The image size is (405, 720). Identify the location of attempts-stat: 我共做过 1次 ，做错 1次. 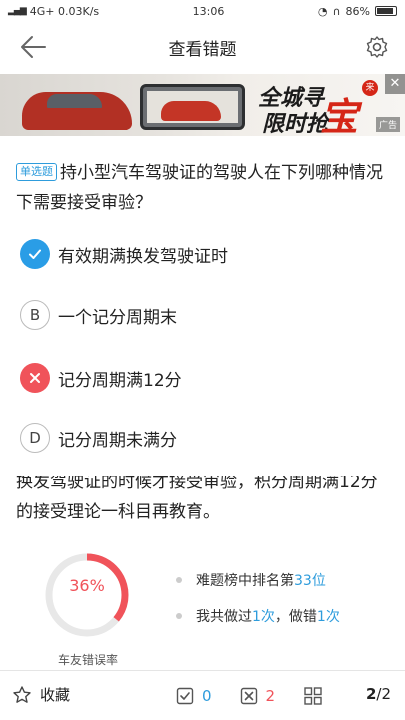
(258, 616).